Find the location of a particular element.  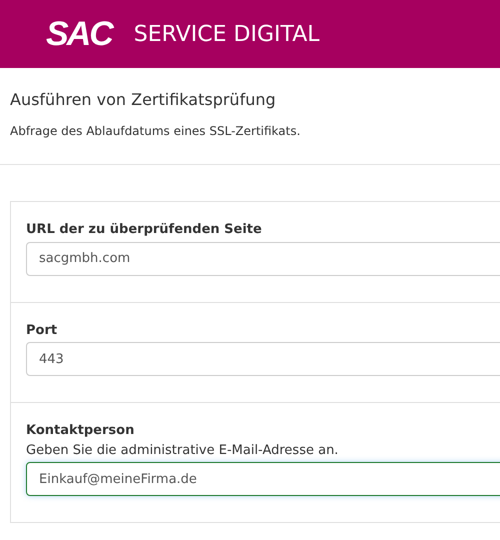

header-title: SERVICE DIGITAL is located at coordinates (227, 34).